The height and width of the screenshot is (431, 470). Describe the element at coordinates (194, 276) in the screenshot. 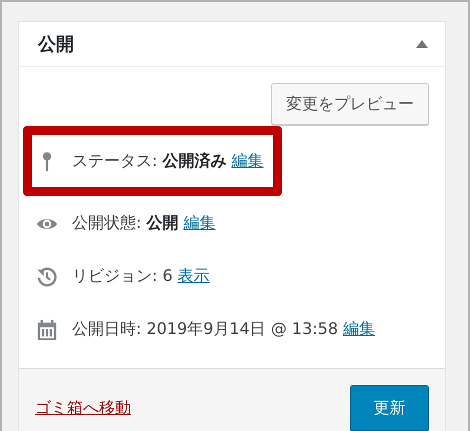

I see `edit-link: 表示` at that location.